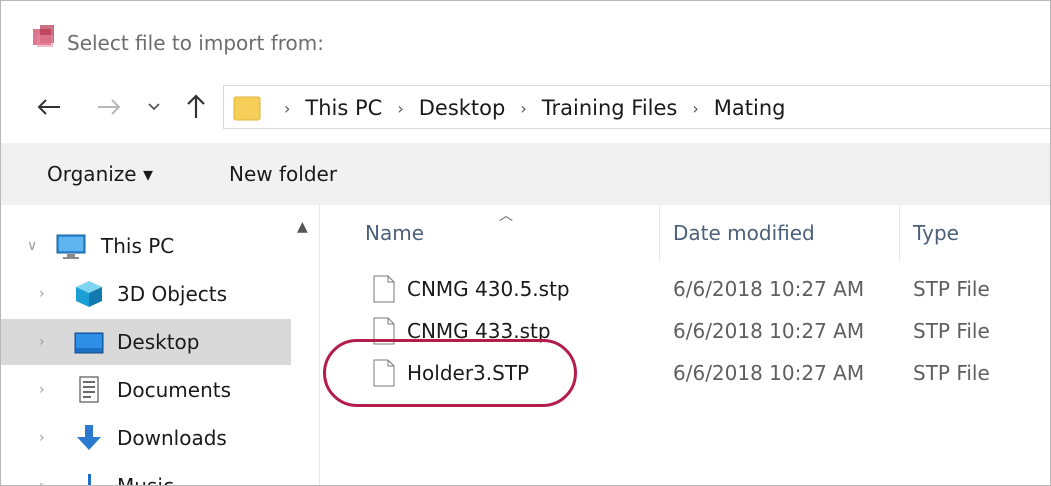 The width and height of the screenshot is (1051, 486). I want to click on nav-item-this-pc: ∨ This PC, so click(146, 246).